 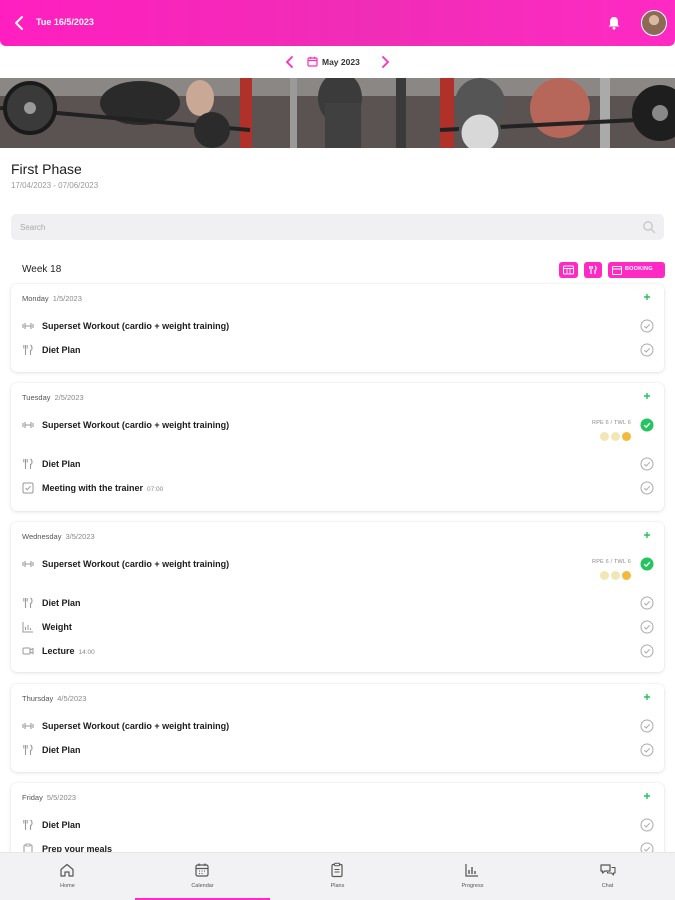 What do you see at coordinates (337, 227) in the screenshot?
I see `search-input: Search` at bounding box center [337, 227].